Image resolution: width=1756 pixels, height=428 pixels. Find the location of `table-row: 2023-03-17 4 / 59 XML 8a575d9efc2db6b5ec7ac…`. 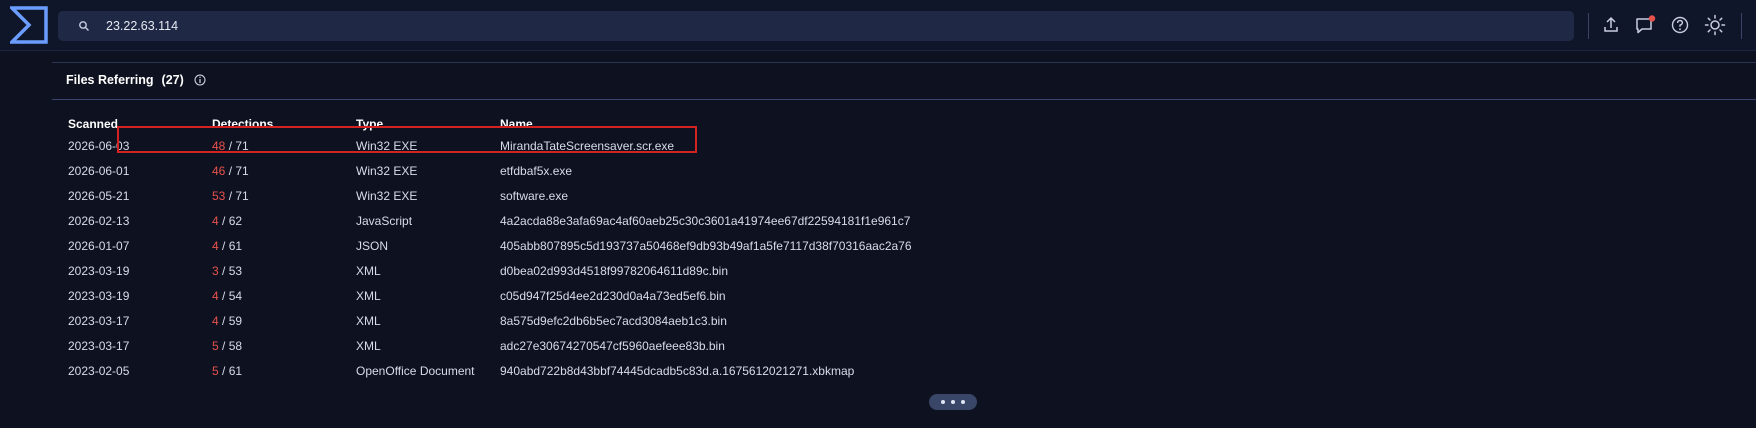

table-row: 2023-03-17 4 / 59 XML 8a575d9efc2db6b5ec7ac… is located at coordinates (584, 320).